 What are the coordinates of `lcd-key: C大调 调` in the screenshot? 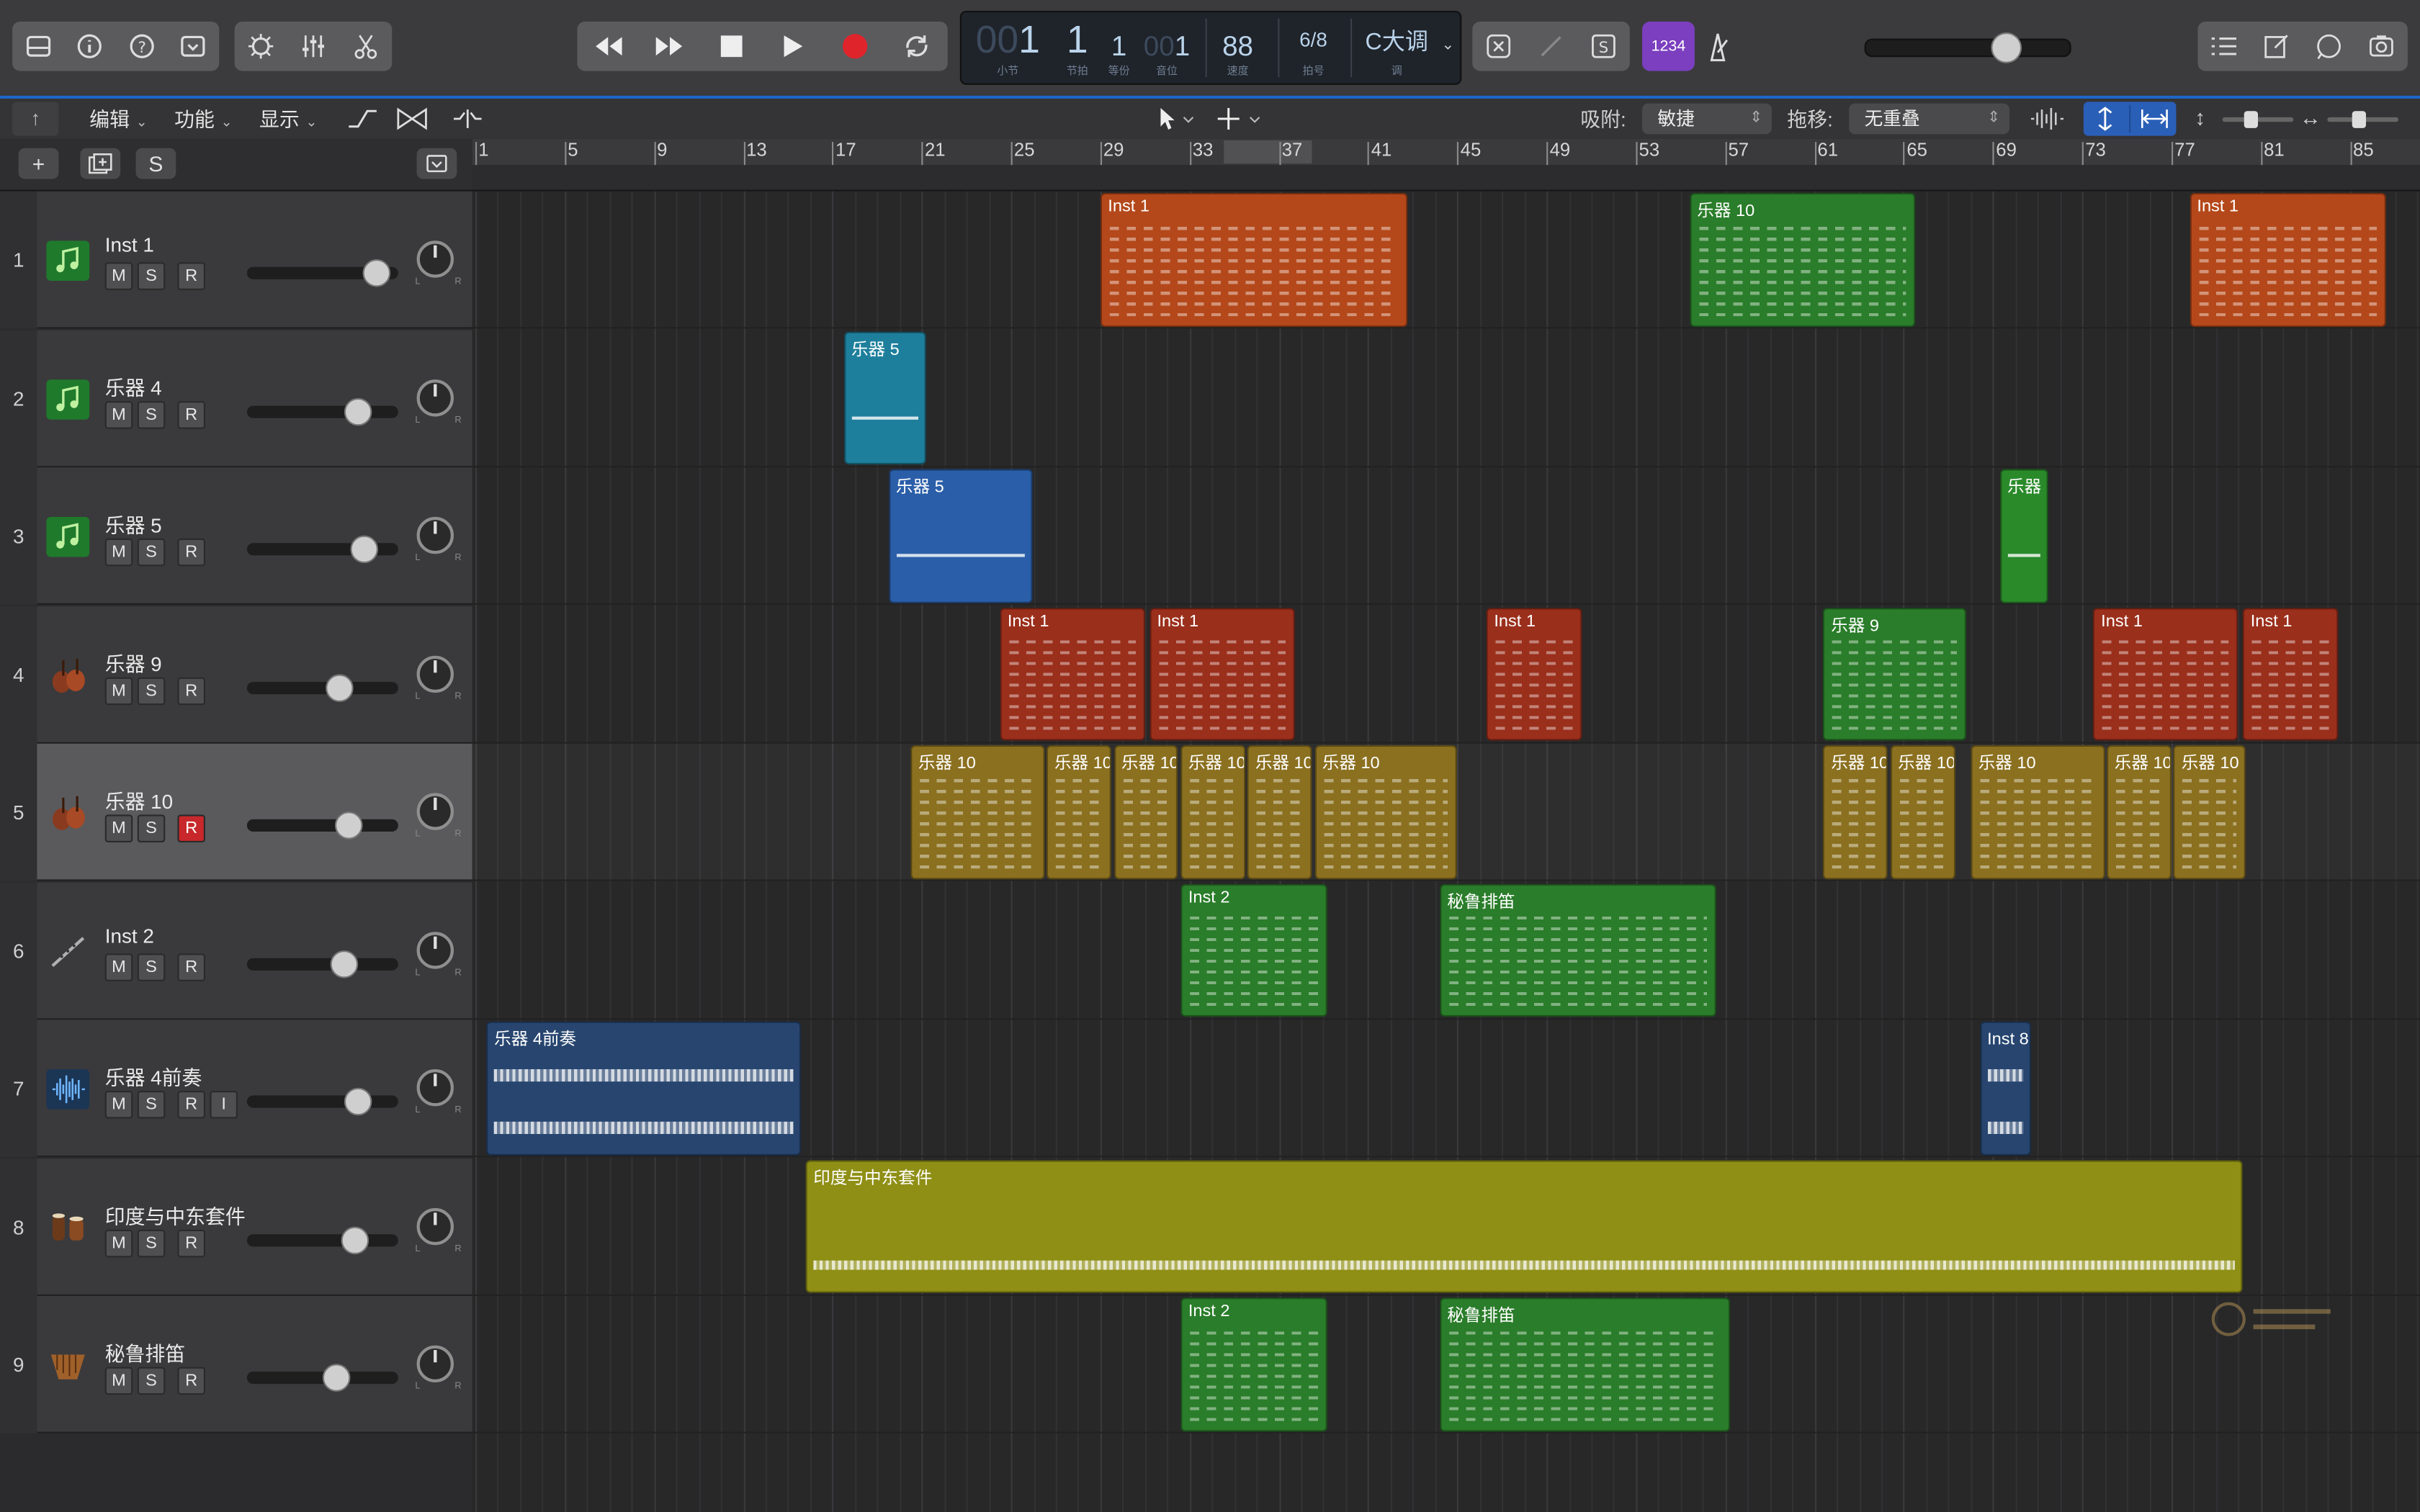 It's located at (1397, 48).